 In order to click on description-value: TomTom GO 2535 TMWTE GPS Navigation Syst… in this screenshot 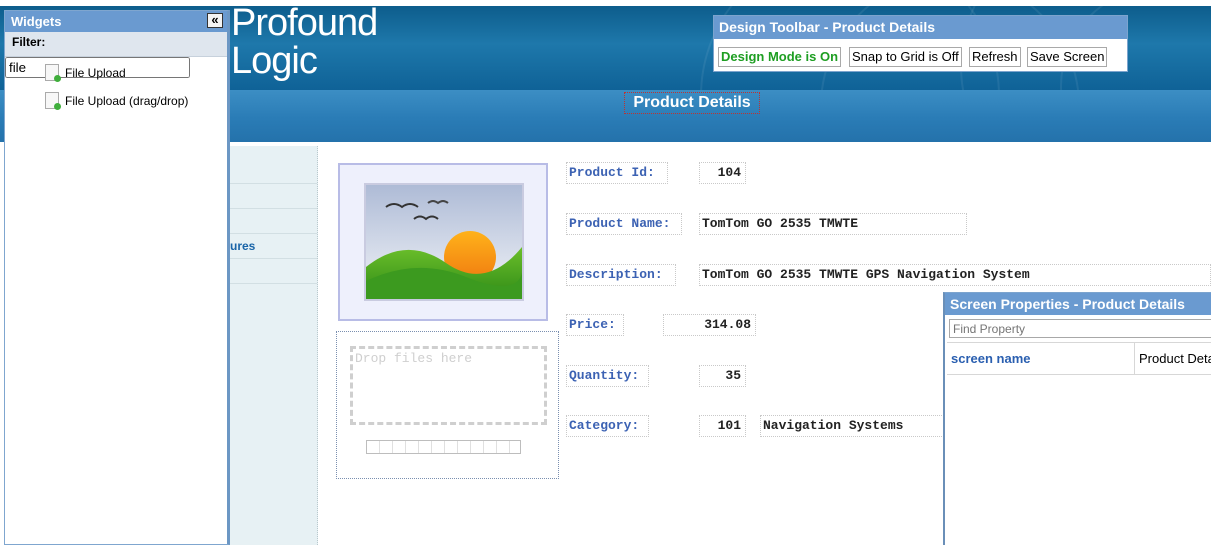, I will do `click(955, 275)`.